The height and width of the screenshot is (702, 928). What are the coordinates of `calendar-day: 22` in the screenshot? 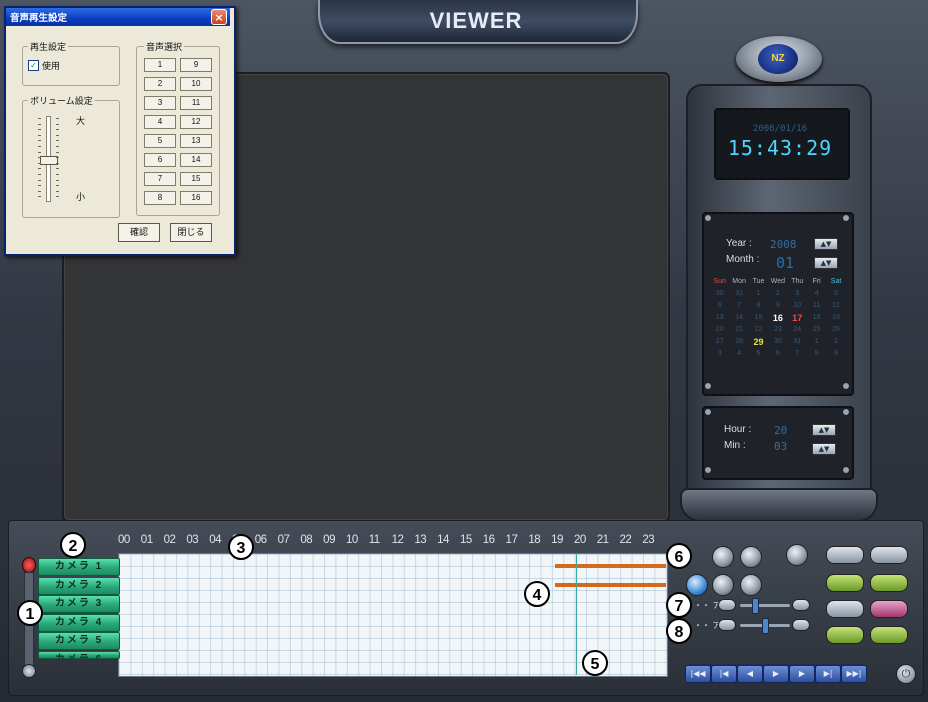 It's located at (758, 330).